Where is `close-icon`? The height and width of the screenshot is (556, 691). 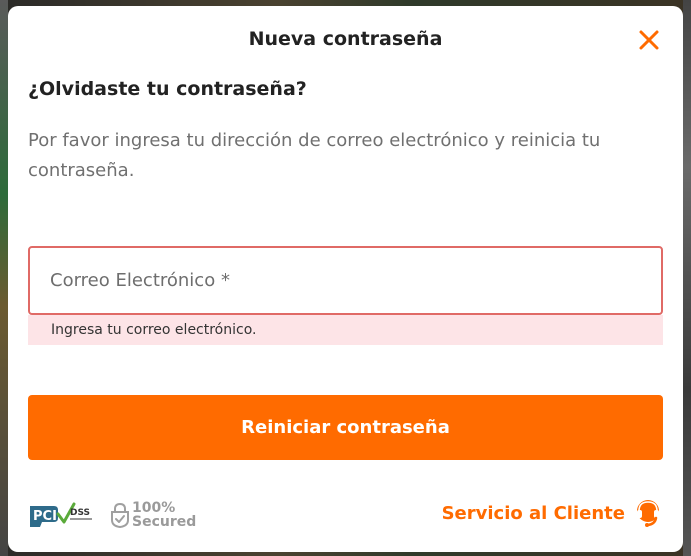 close-icon is located at coordinates (649, 40).